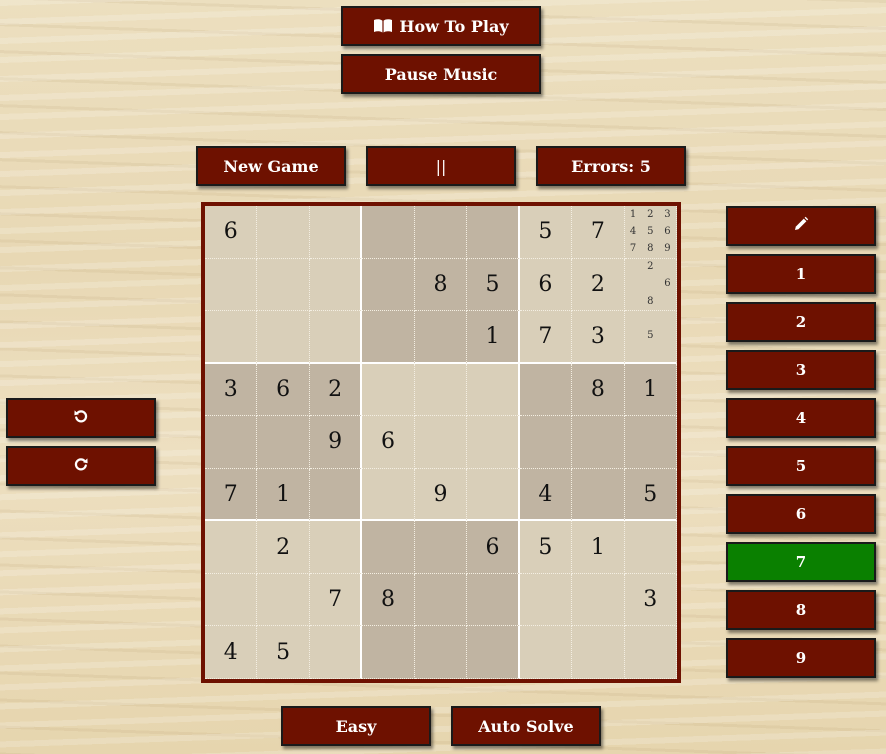  What do you see at coordinates (801, 562) in the screenshot?
I see `number-button-7: 7` at bounding box center [801, 562].